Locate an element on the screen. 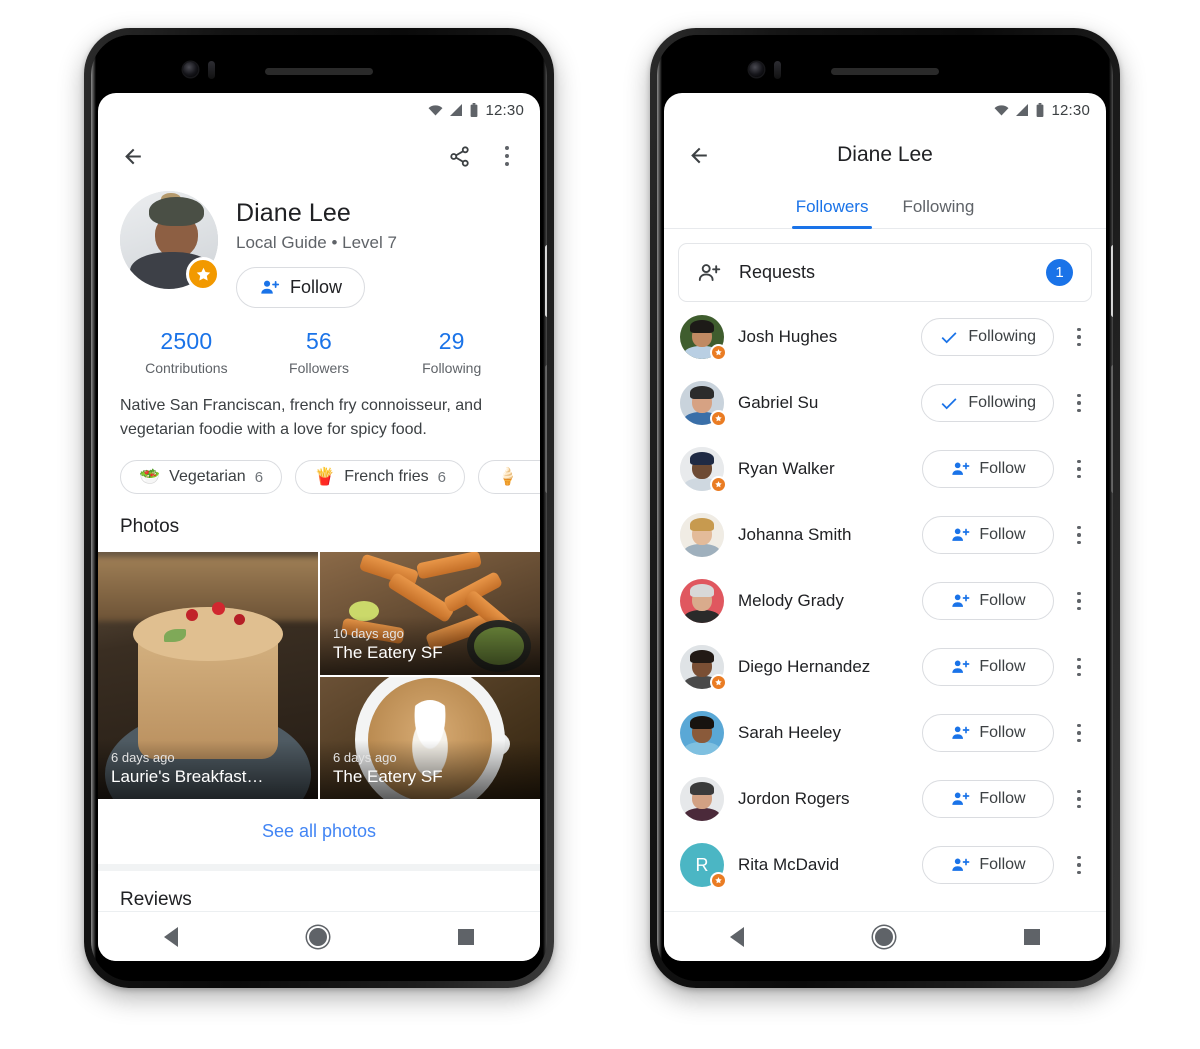 The height and width of the screenshot is (1049, 1200). follower-row: Johanna Smith Follow is located at coordinates (885, 535).